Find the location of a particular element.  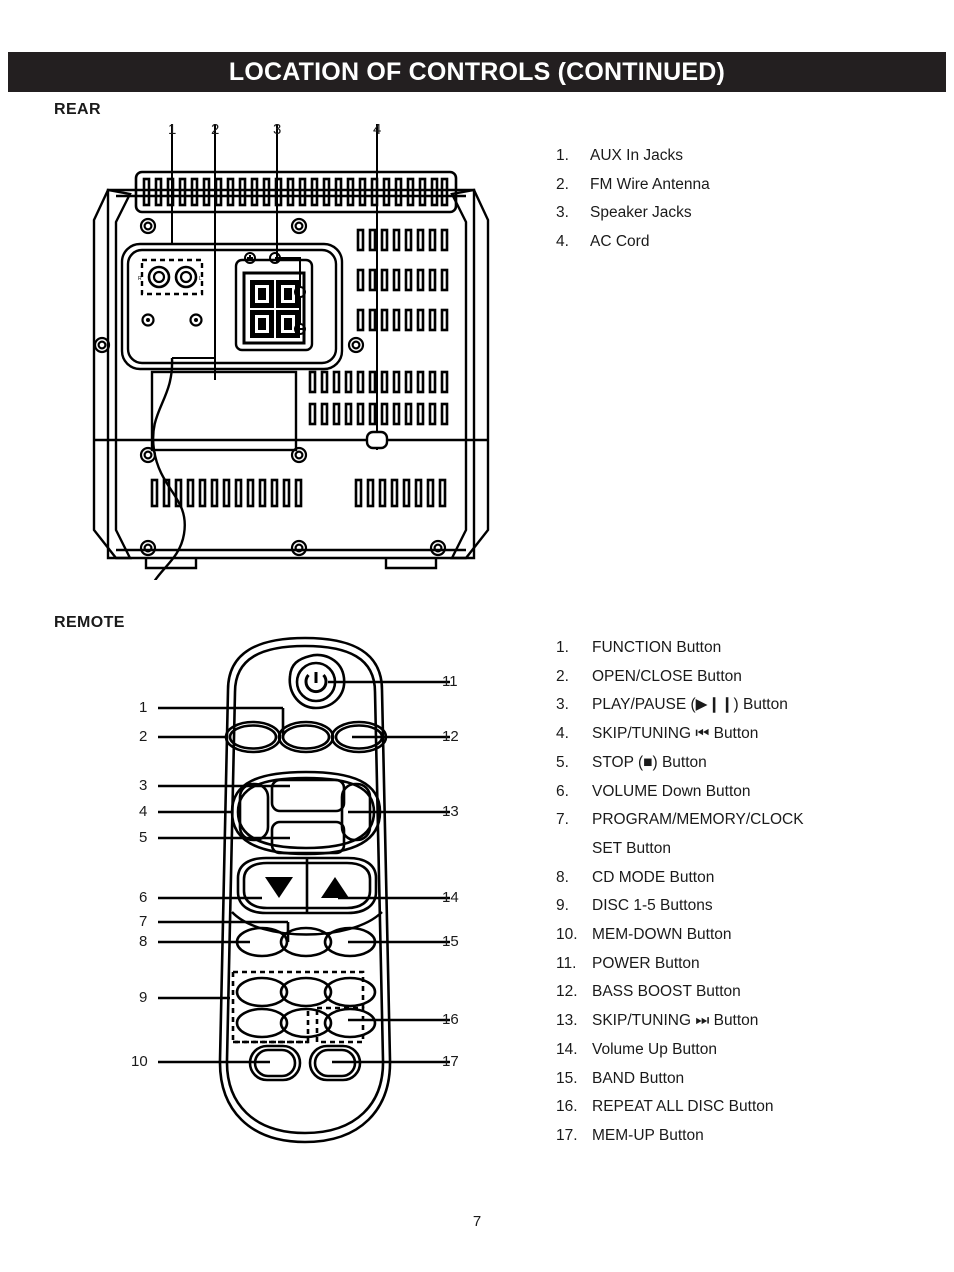

remote-callout-11: 11 is located at coordinates (450, 681).